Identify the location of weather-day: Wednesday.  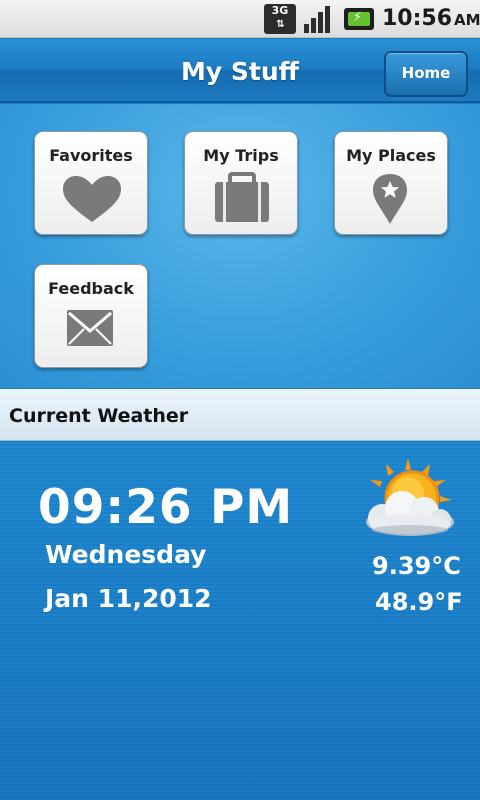
(126, 554).